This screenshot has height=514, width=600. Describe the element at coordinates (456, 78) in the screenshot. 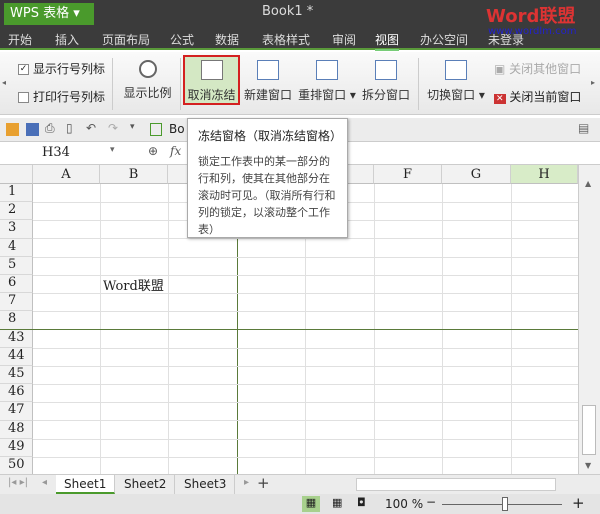

I see `switch-window-button: 切换窗口 ▾` at that location.